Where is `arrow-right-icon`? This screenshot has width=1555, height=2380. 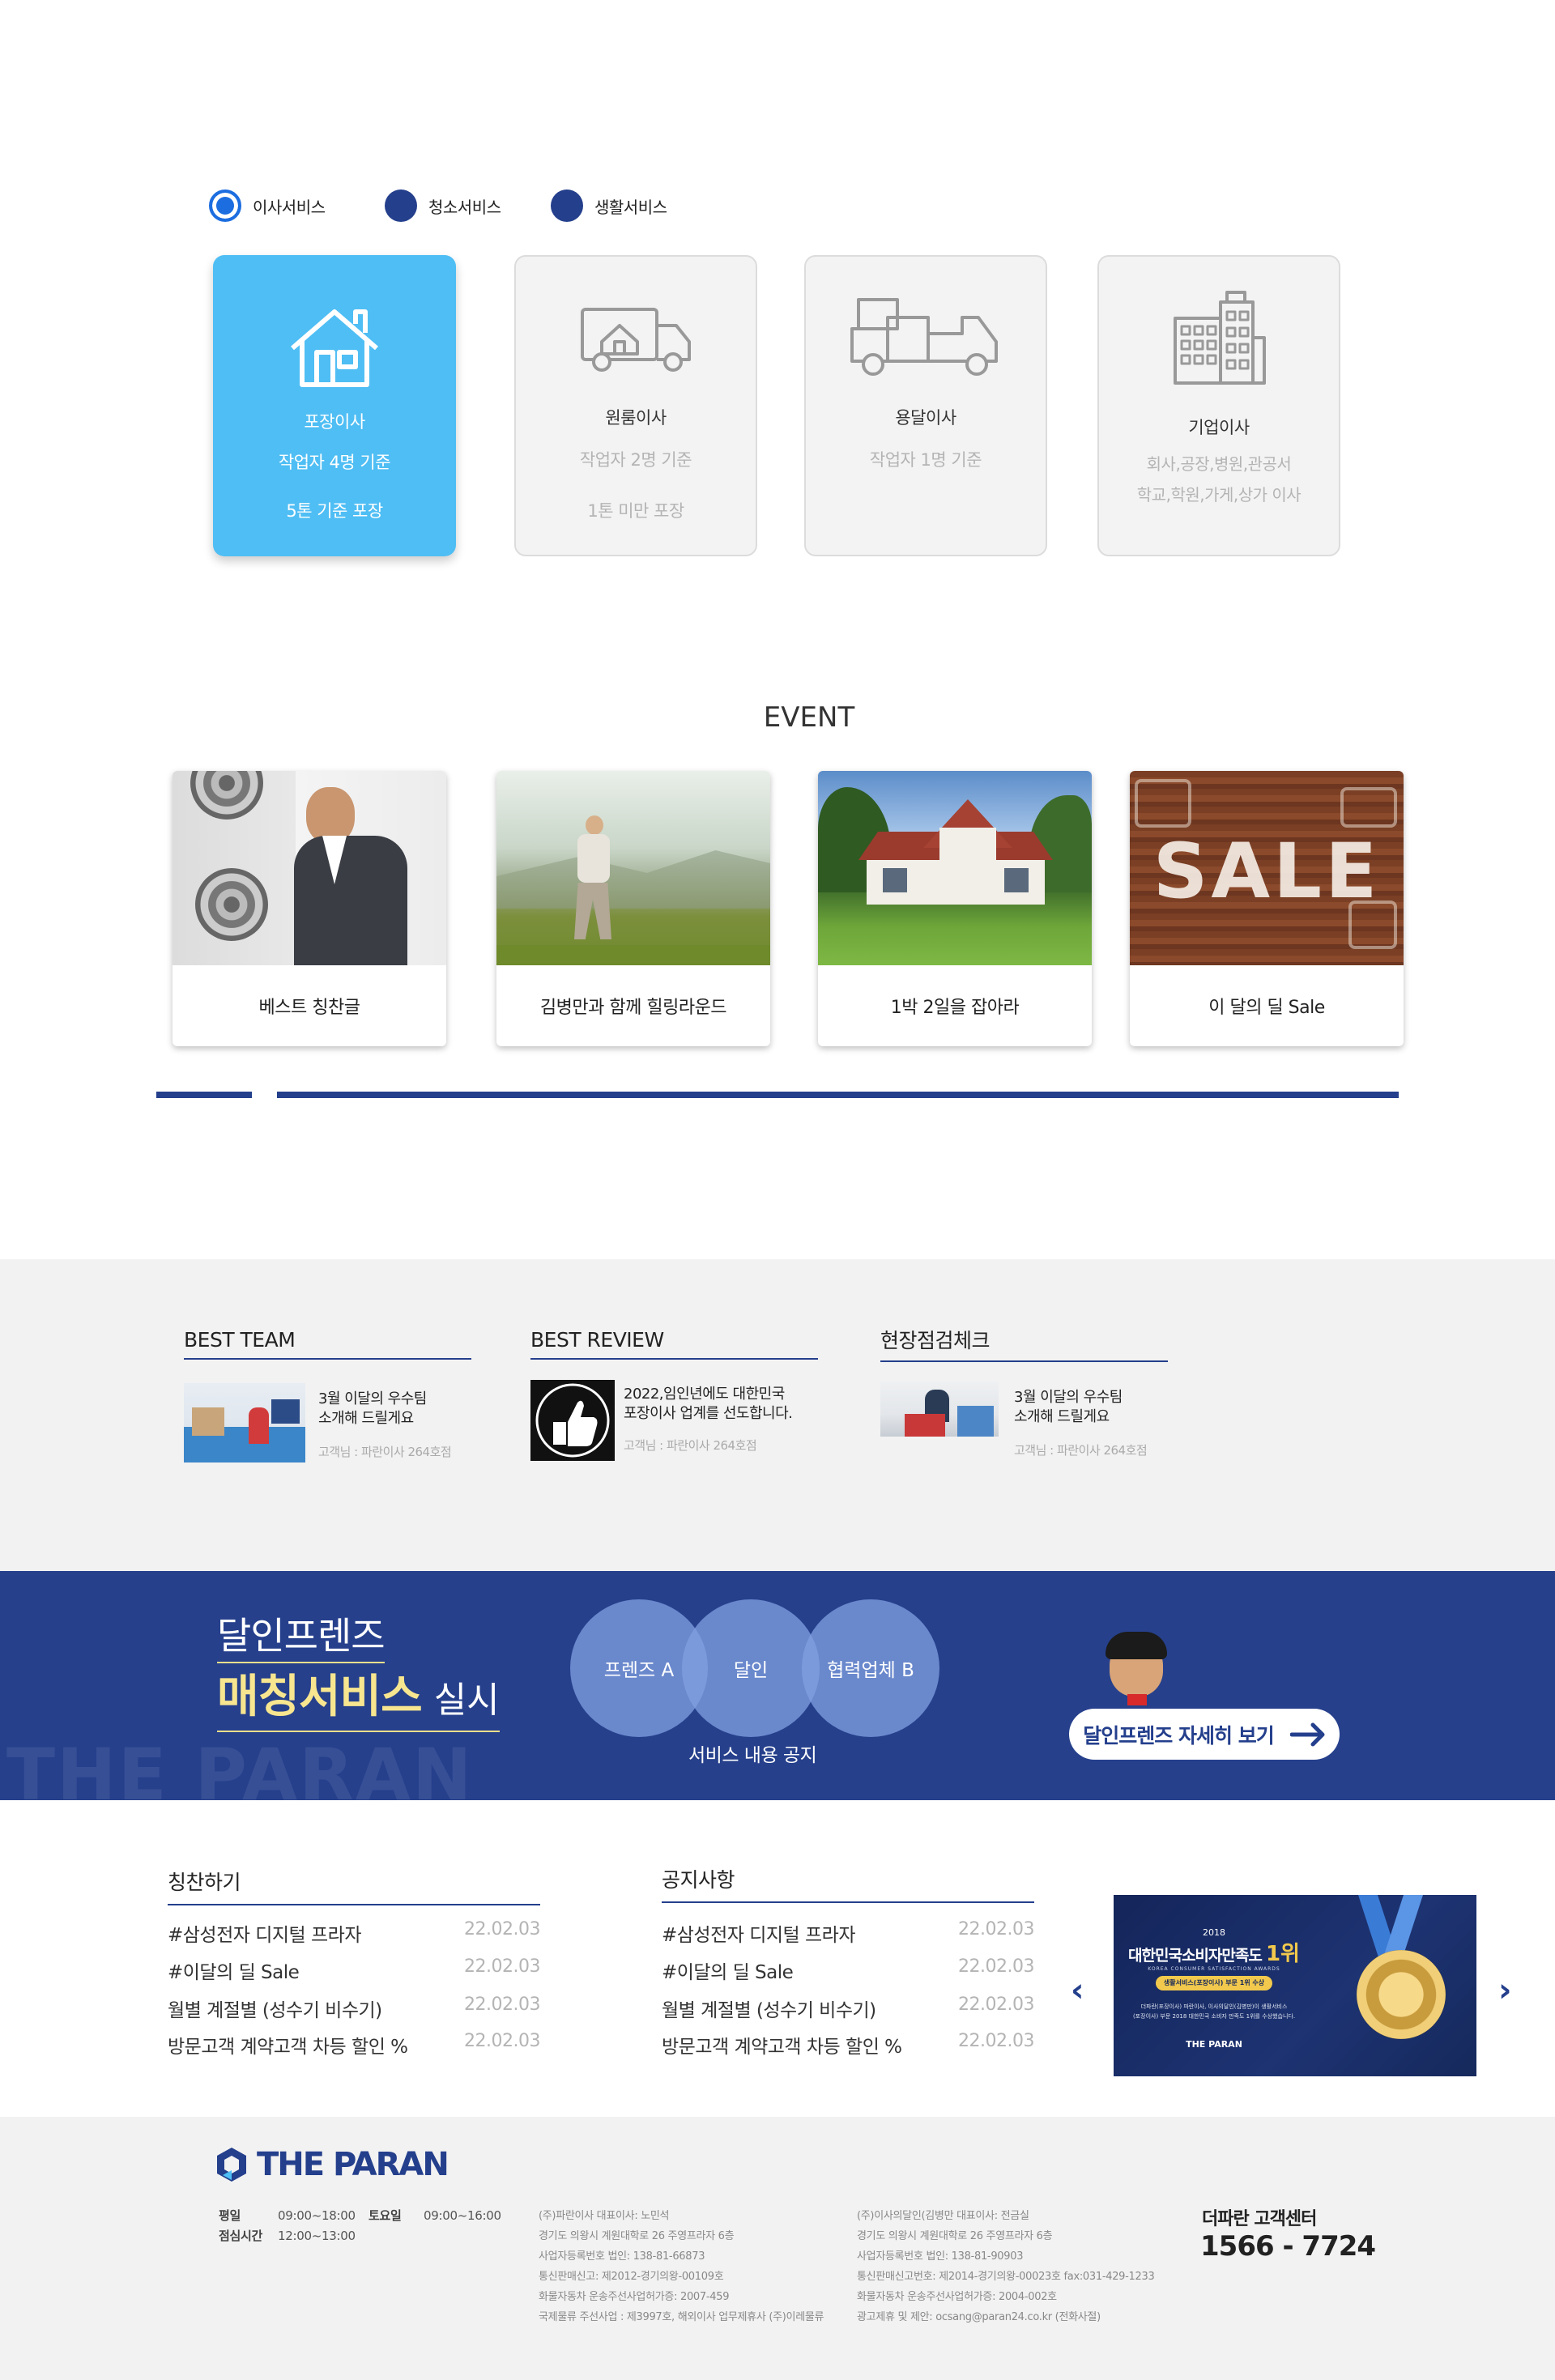 arrow-right-icon is located at coordinates (1307, 1734).